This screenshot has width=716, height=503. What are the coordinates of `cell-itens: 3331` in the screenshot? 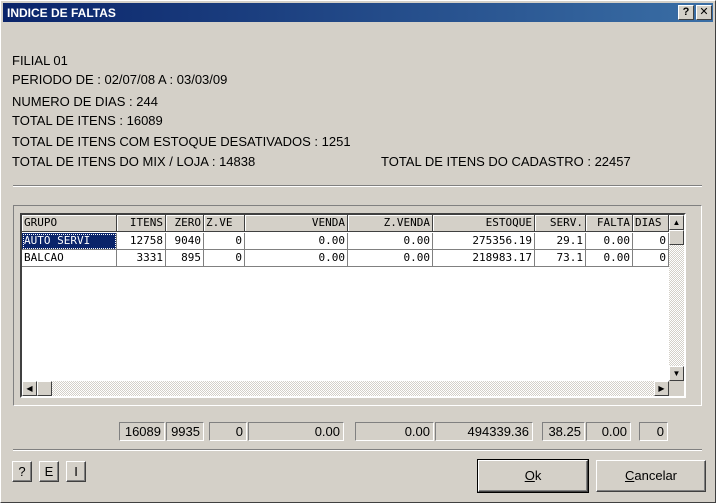 It's located at (141, 258).